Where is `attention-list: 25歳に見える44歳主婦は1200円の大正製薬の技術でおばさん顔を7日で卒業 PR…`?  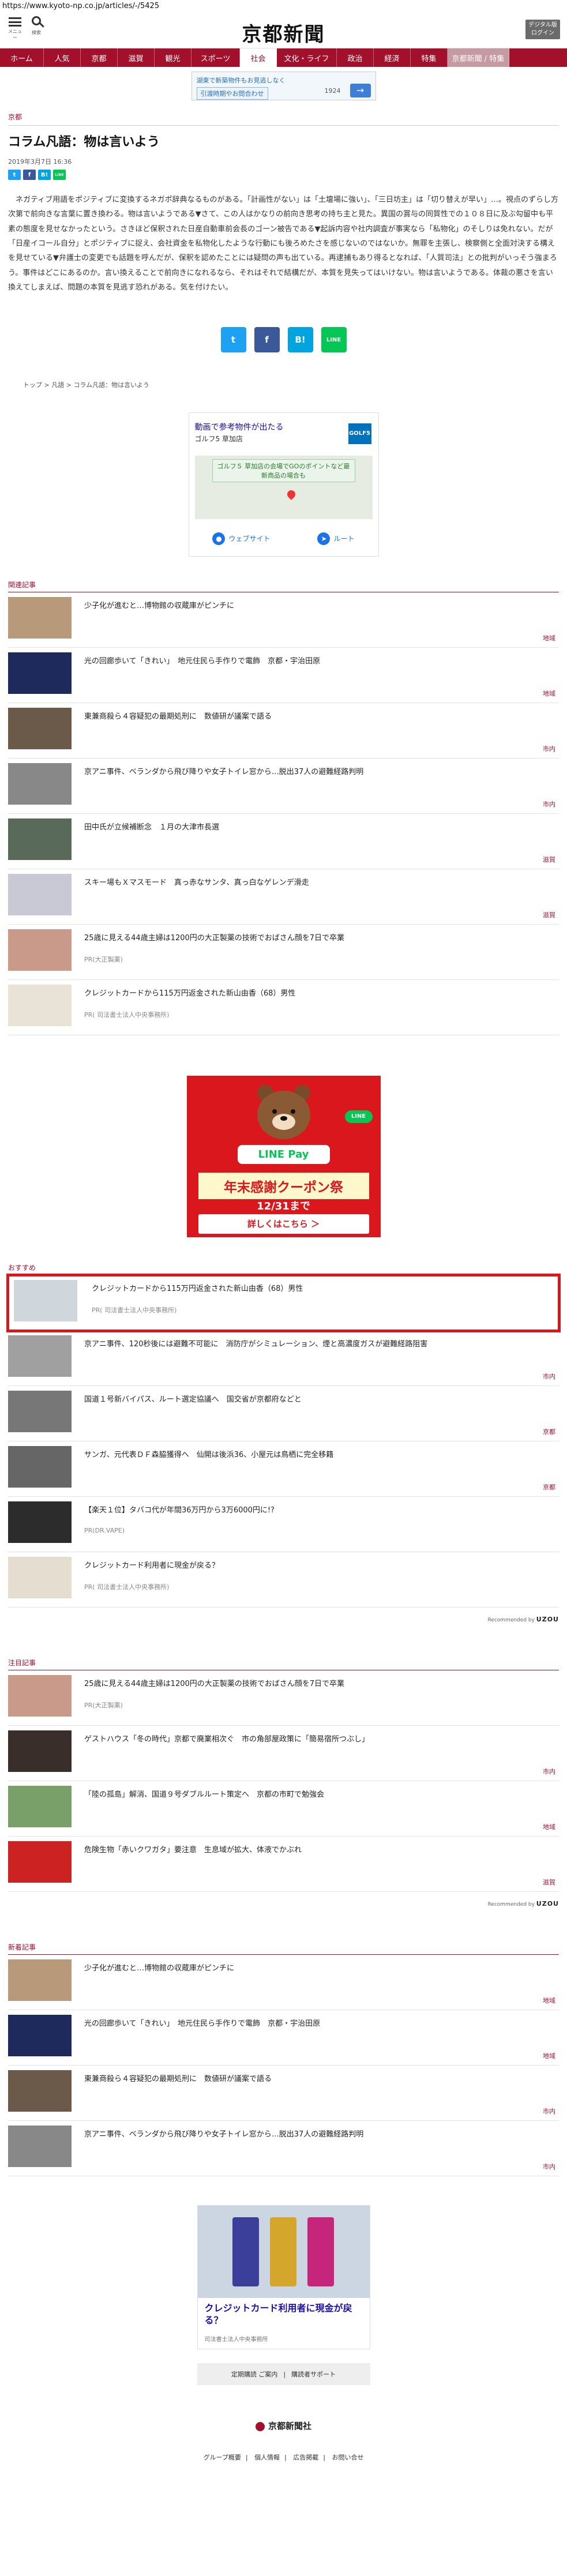
attention-list: 25歳に見える44歳主婦は1200円の大正製薬の技術でおばさん顔を7日で卒業 PR… is located at coordinates (283, 1781).